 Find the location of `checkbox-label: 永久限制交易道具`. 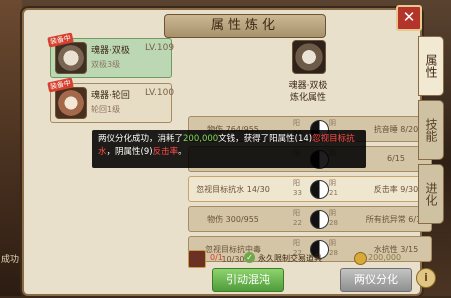

checkbox-label: 永久限制交易道具 is located at coordinates (290, 258).